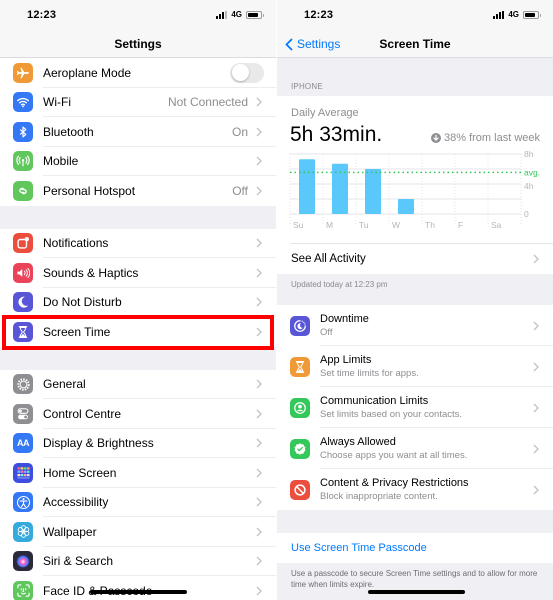 The height and width of the screenshot is (600, 553). What do you see at coordinates (414, 190) in the screenshot?
I see `daily-usage-chart: avg. 8h 4h 0 Su M Tu W Th F Sa` at bounding box center [414, 190].